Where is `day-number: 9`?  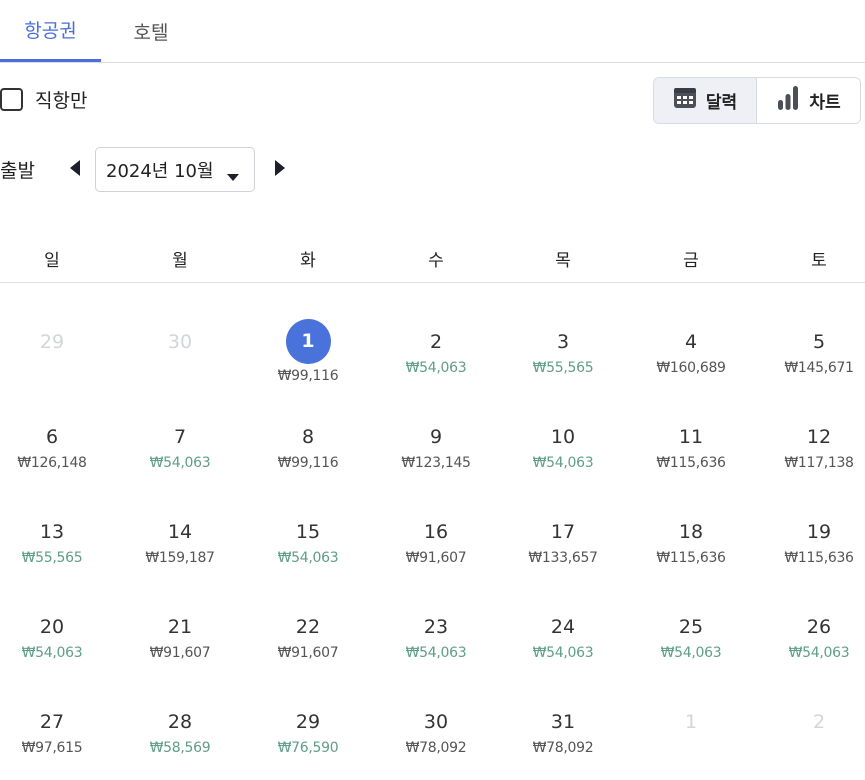
day-number: 9 is located at coordinates (436, 437).